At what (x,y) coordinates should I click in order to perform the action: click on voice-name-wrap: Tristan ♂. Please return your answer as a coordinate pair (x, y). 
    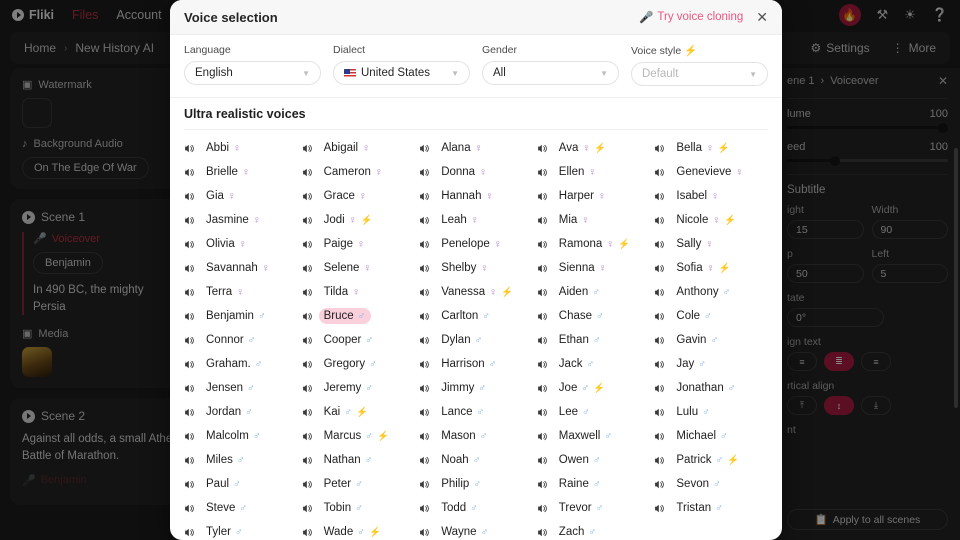
    Looking at the image, I should click on (699, 508).